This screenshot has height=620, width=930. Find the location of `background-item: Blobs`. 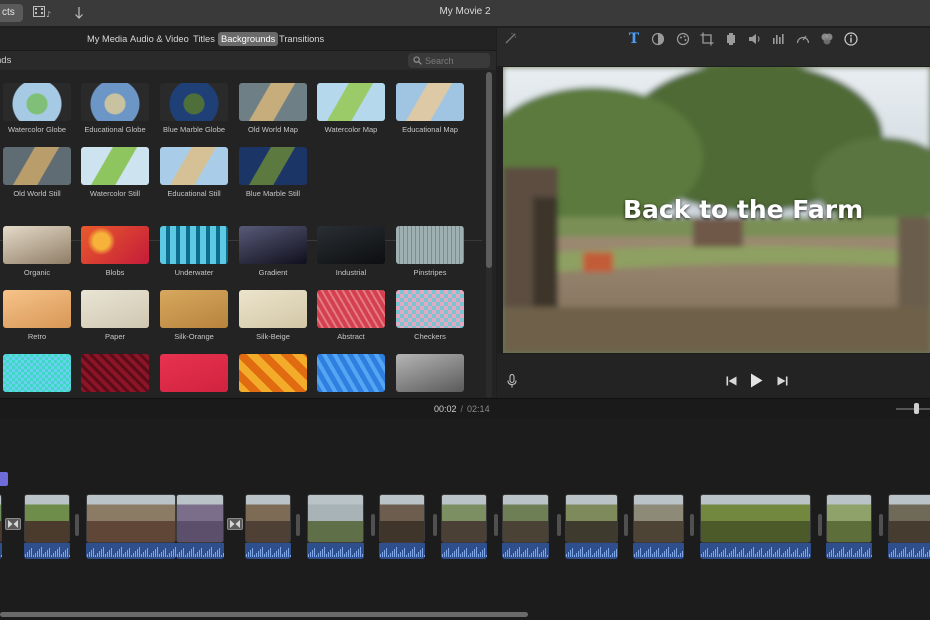

background-item: Blobs is located at coordinates (115, 251).